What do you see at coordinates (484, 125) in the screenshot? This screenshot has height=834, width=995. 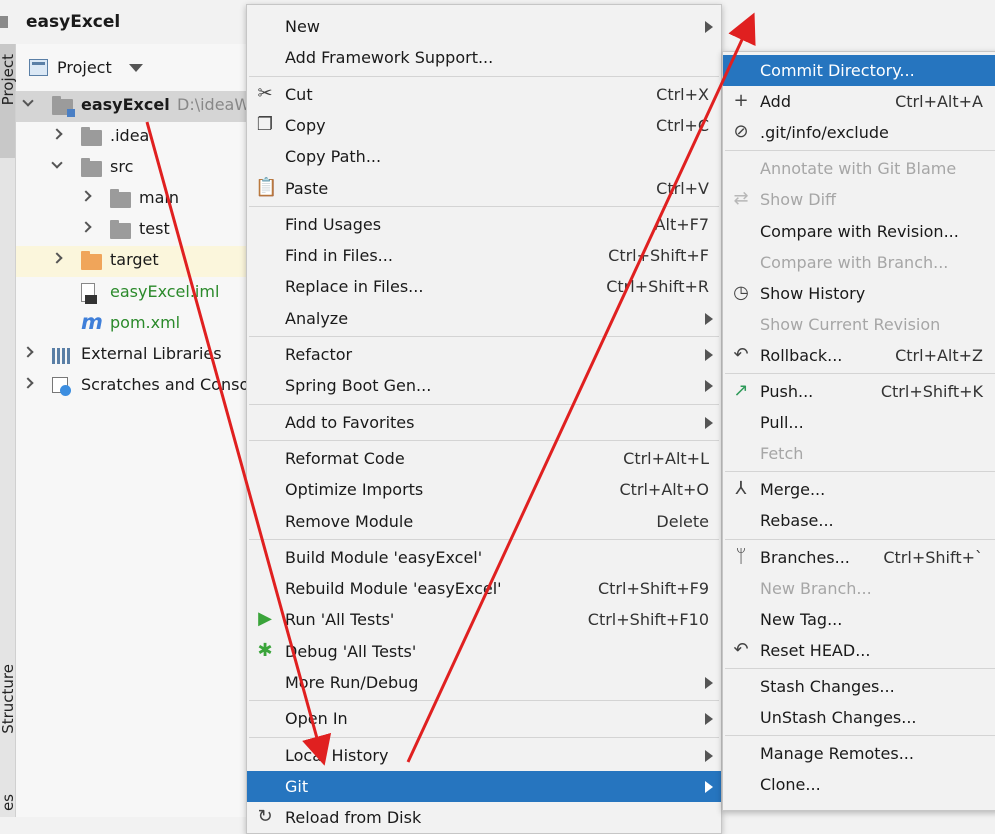 I see `menu-item-copy: ❐ Copy Ctrl+C` at bounding box center [484, 125].